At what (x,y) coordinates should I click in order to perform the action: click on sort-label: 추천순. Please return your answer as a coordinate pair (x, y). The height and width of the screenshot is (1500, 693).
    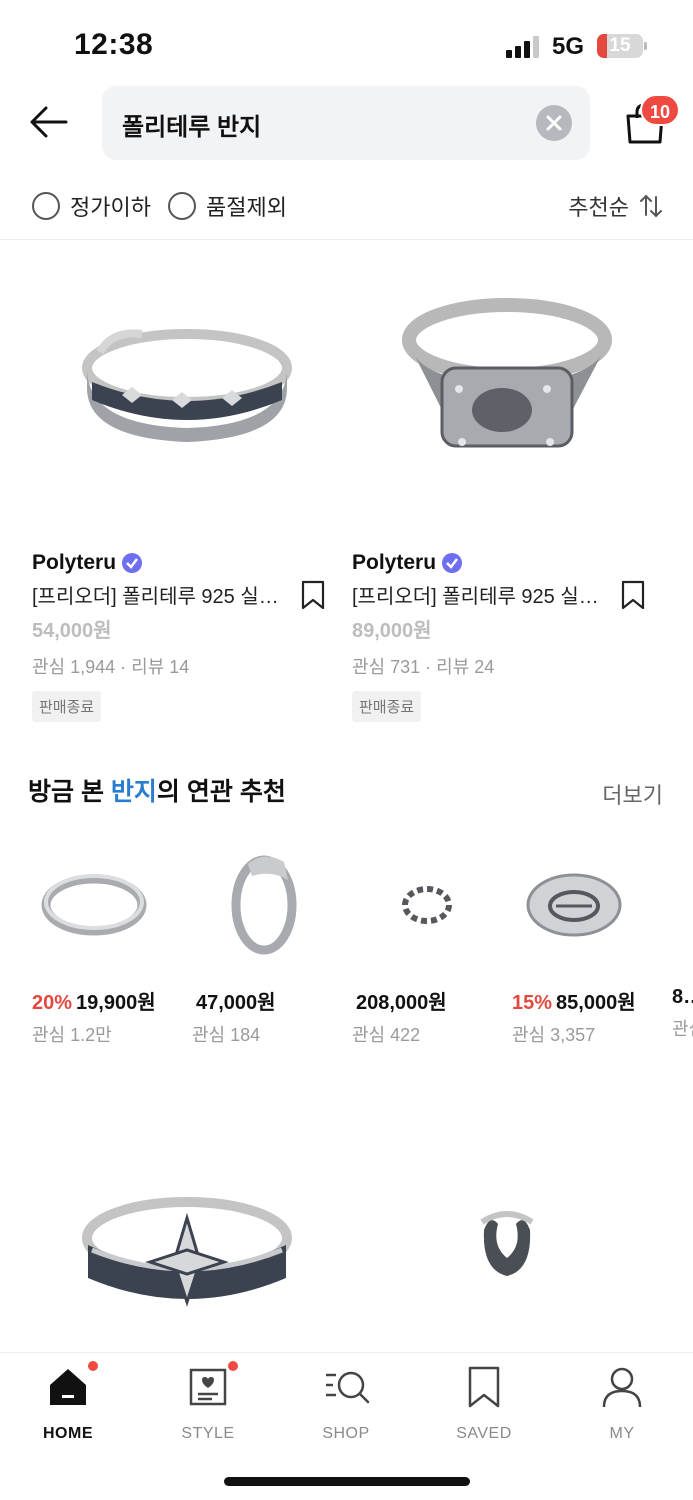
    Looking at the image, I should click on (598, 207).